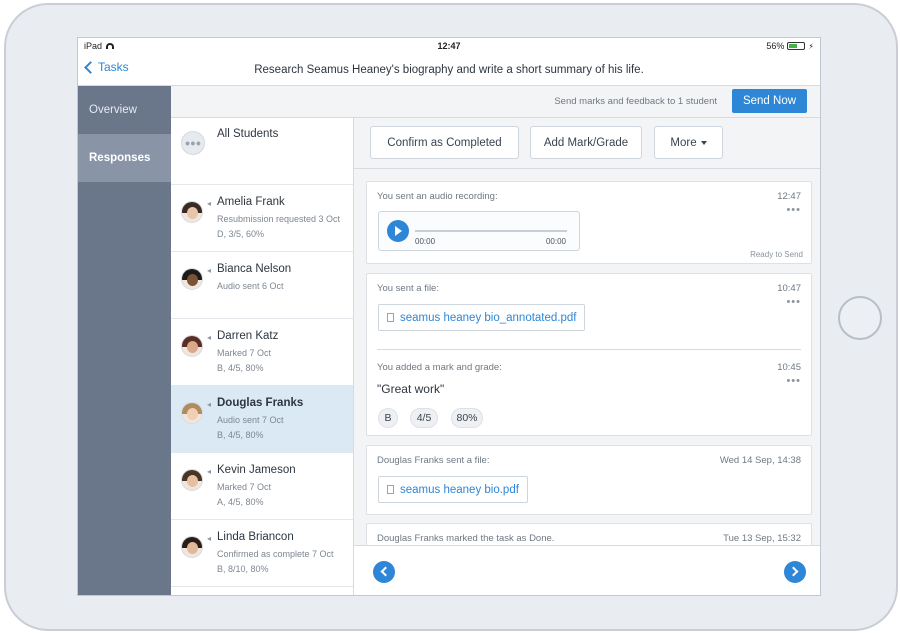  Describe the element at coordinates (793, 381) in the screenshot. I see `mark-more-icon: •••` at that location.